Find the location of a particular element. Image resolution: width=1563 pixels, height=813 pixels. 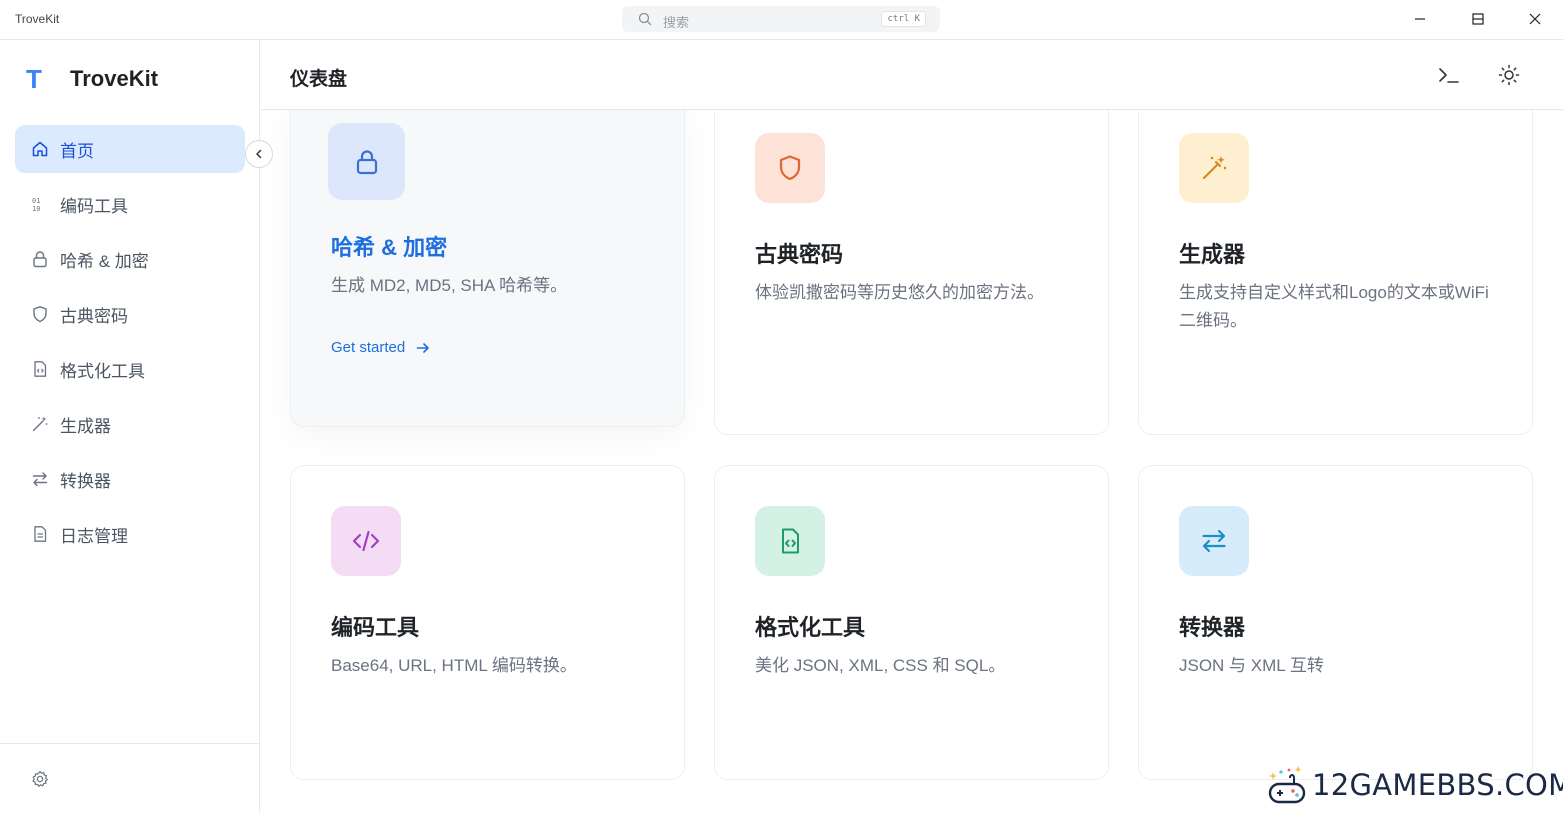

card-title: 生成器 is located at coordinates (1212, 254).